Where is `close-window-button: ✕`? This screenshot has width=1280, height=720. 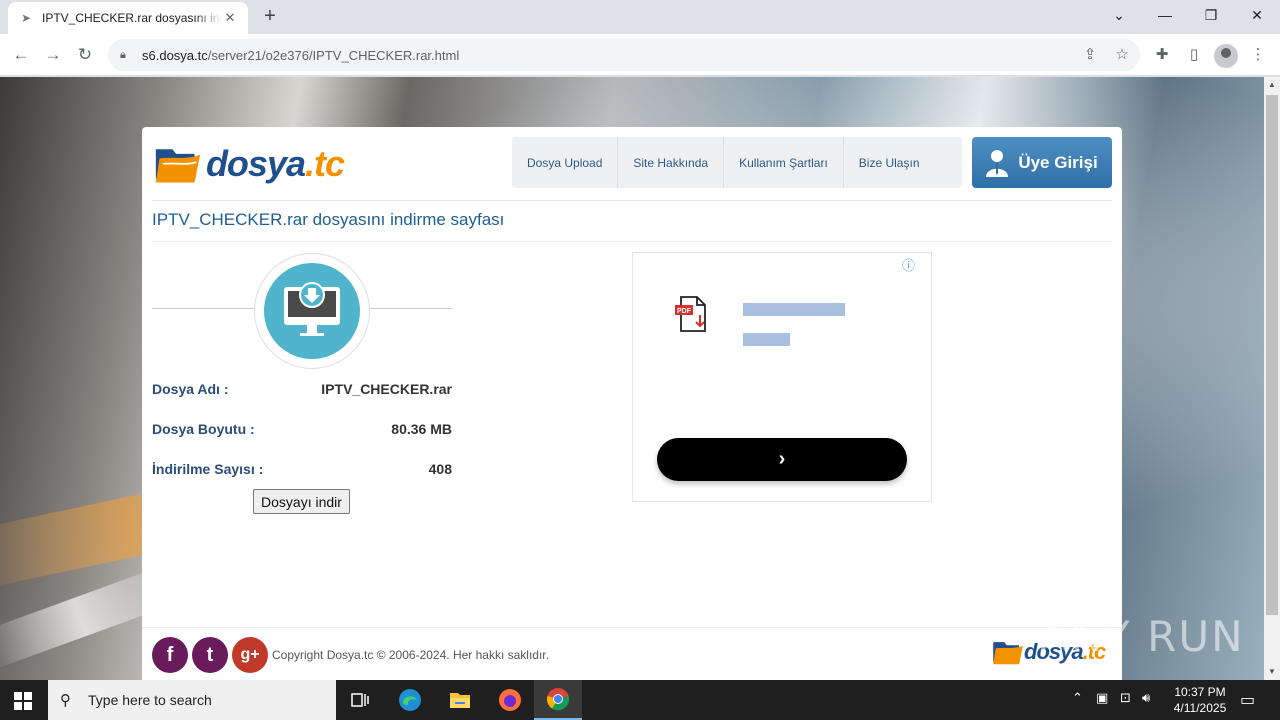
close-window-button: ✕ is located at coordinates (1257, 15).